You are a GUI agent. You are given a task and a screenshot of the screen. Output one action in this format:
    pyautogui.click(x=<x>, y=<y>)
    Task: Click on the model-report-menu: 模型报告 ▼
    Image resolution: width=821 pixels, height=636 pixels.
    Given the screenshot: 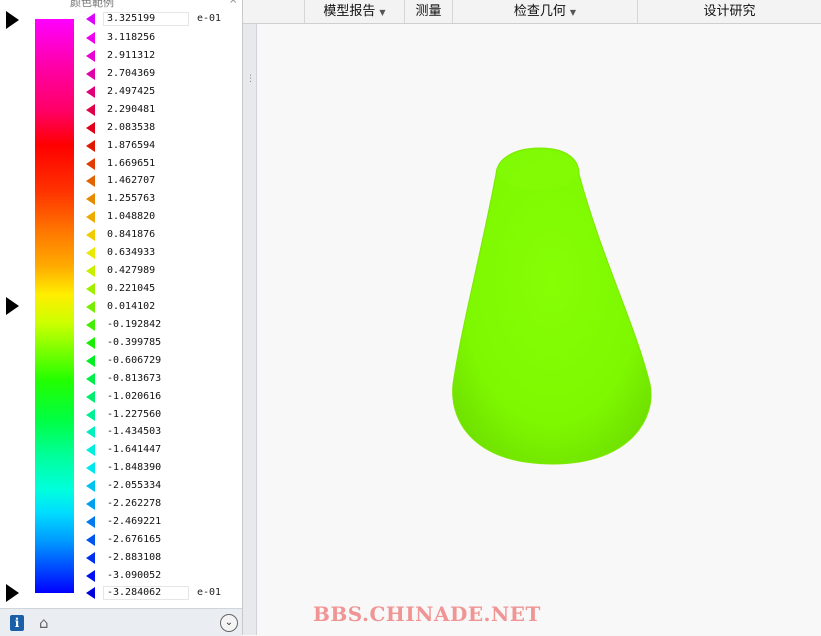 What is the action you would take?
    pyautogui.click(x=355, y=11)
    